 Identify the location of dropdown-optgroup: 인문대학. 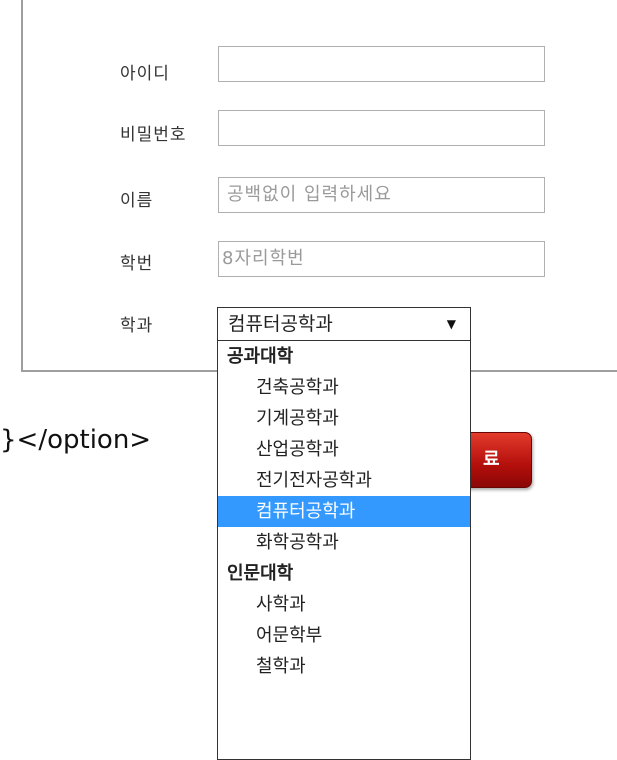
(260, 573).